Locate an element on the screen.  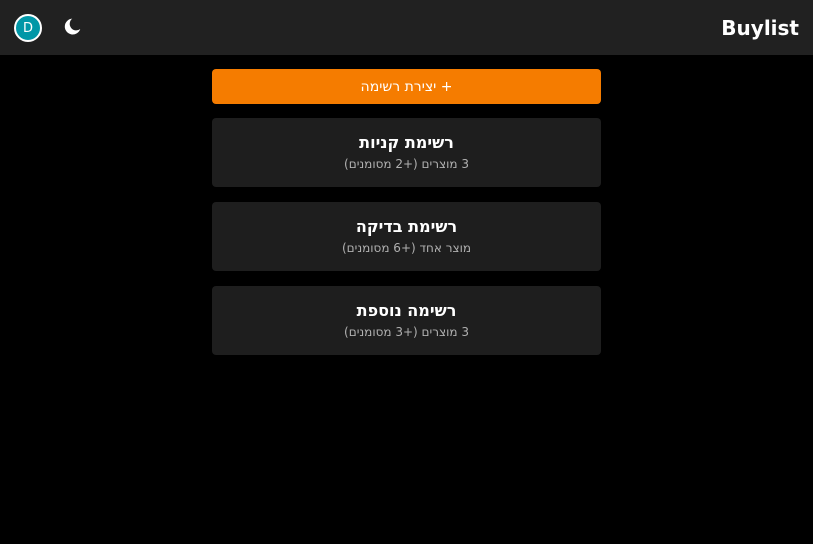
create-list-button: + יצירת רשימה is located at coordinates (406, 86).